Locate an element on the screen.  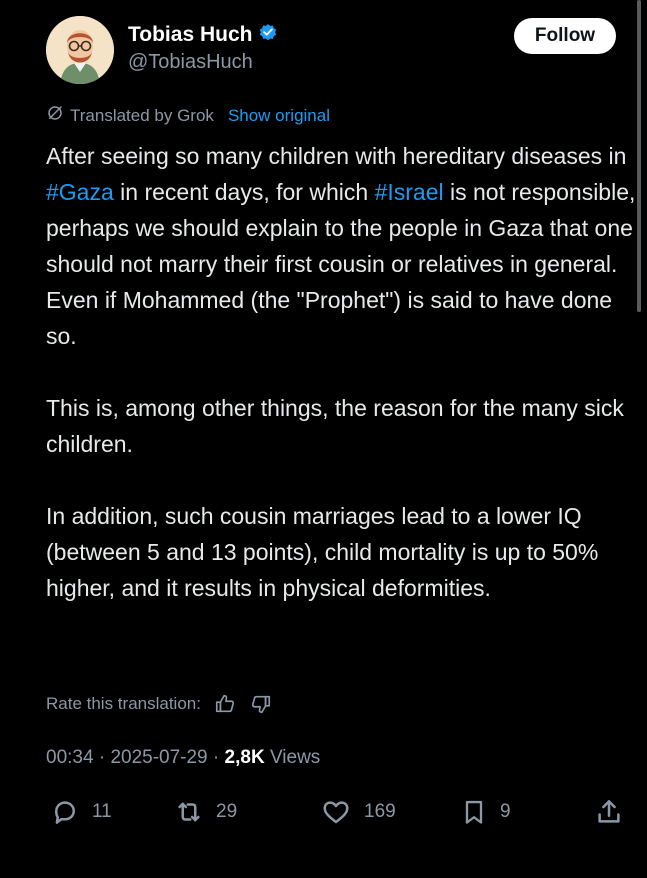
tweet-date: 2025-07-29 is located at coordinates (158, 757).